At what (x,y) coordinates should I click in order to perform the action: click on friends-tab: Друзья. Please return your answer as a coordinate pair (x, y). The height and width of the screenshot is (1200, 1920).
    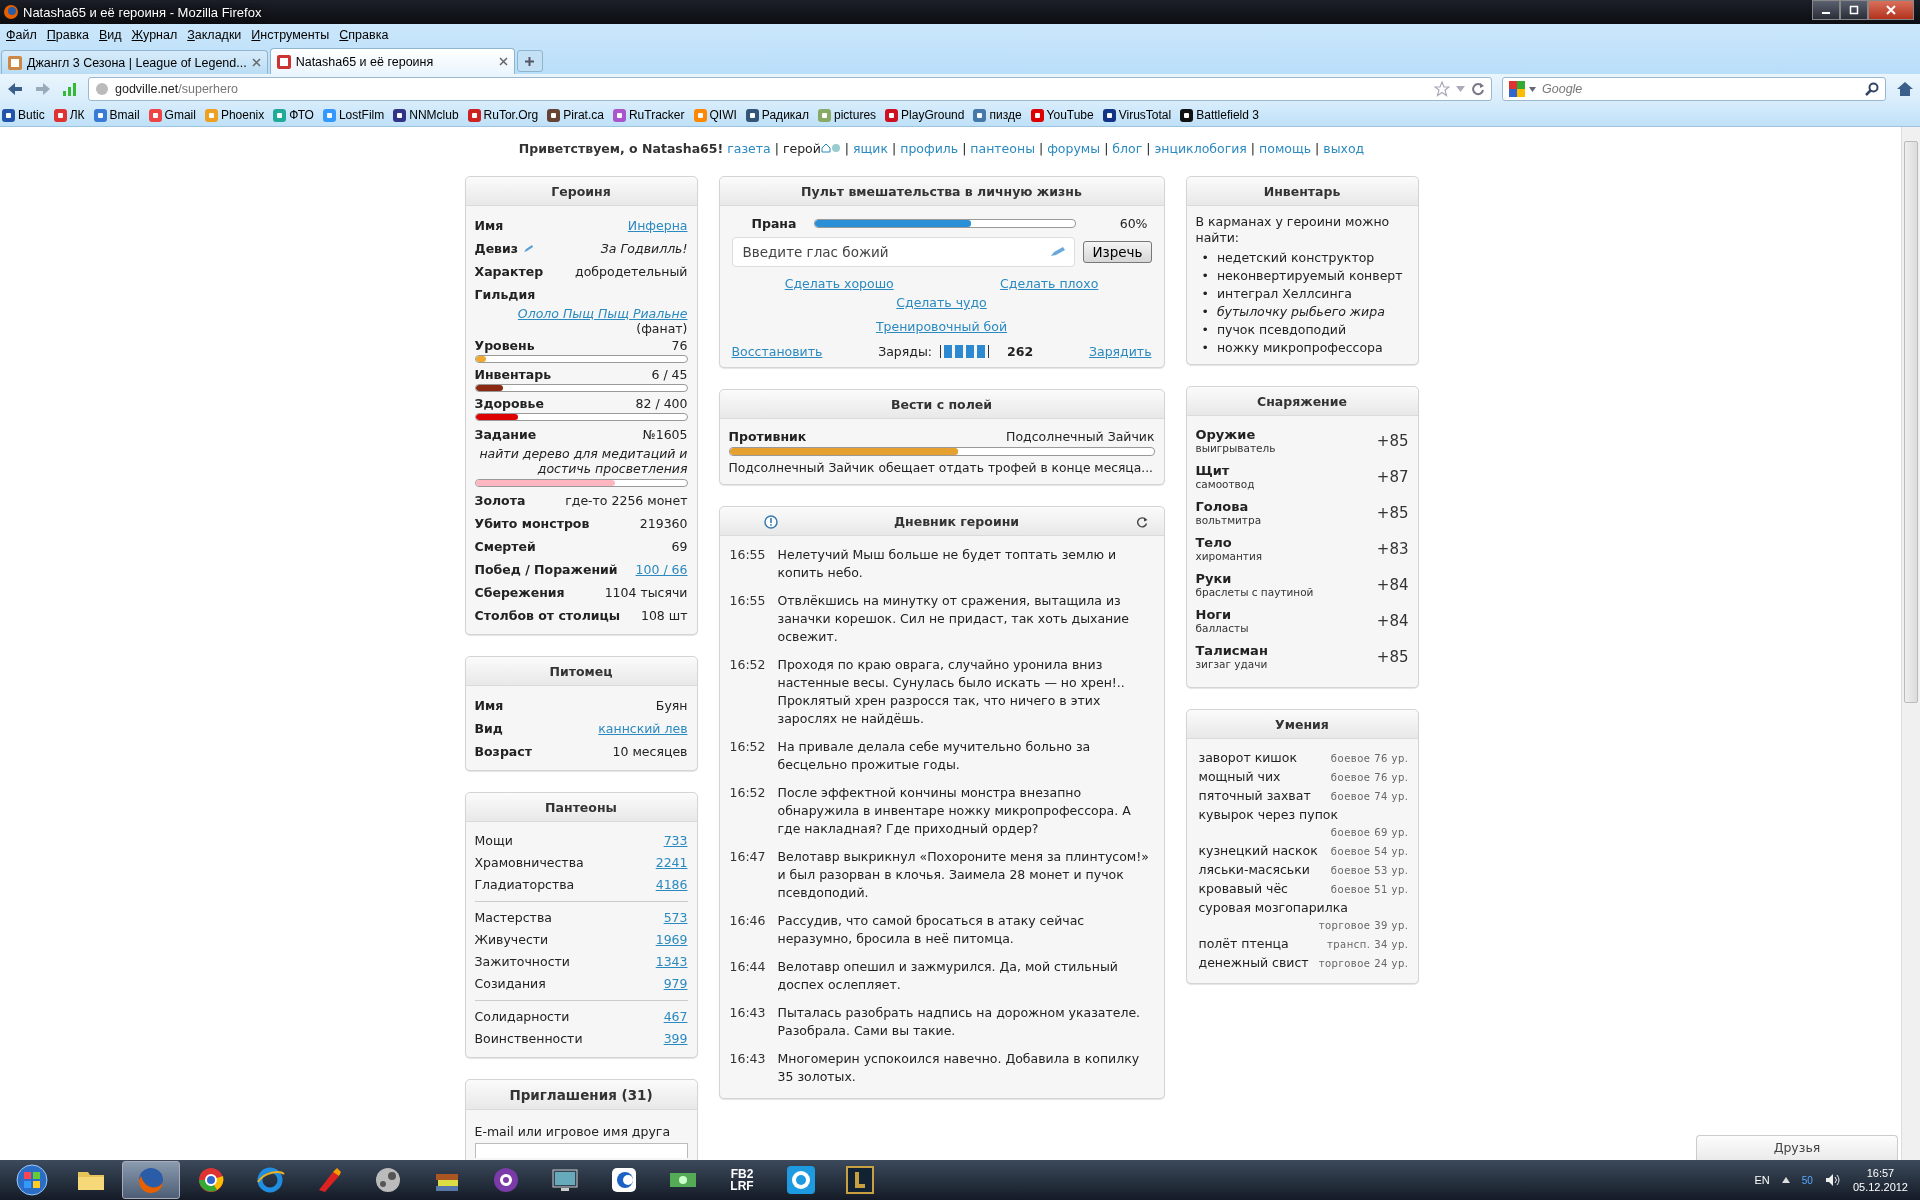
    Looking at the image, I should click on (1797, 1147).